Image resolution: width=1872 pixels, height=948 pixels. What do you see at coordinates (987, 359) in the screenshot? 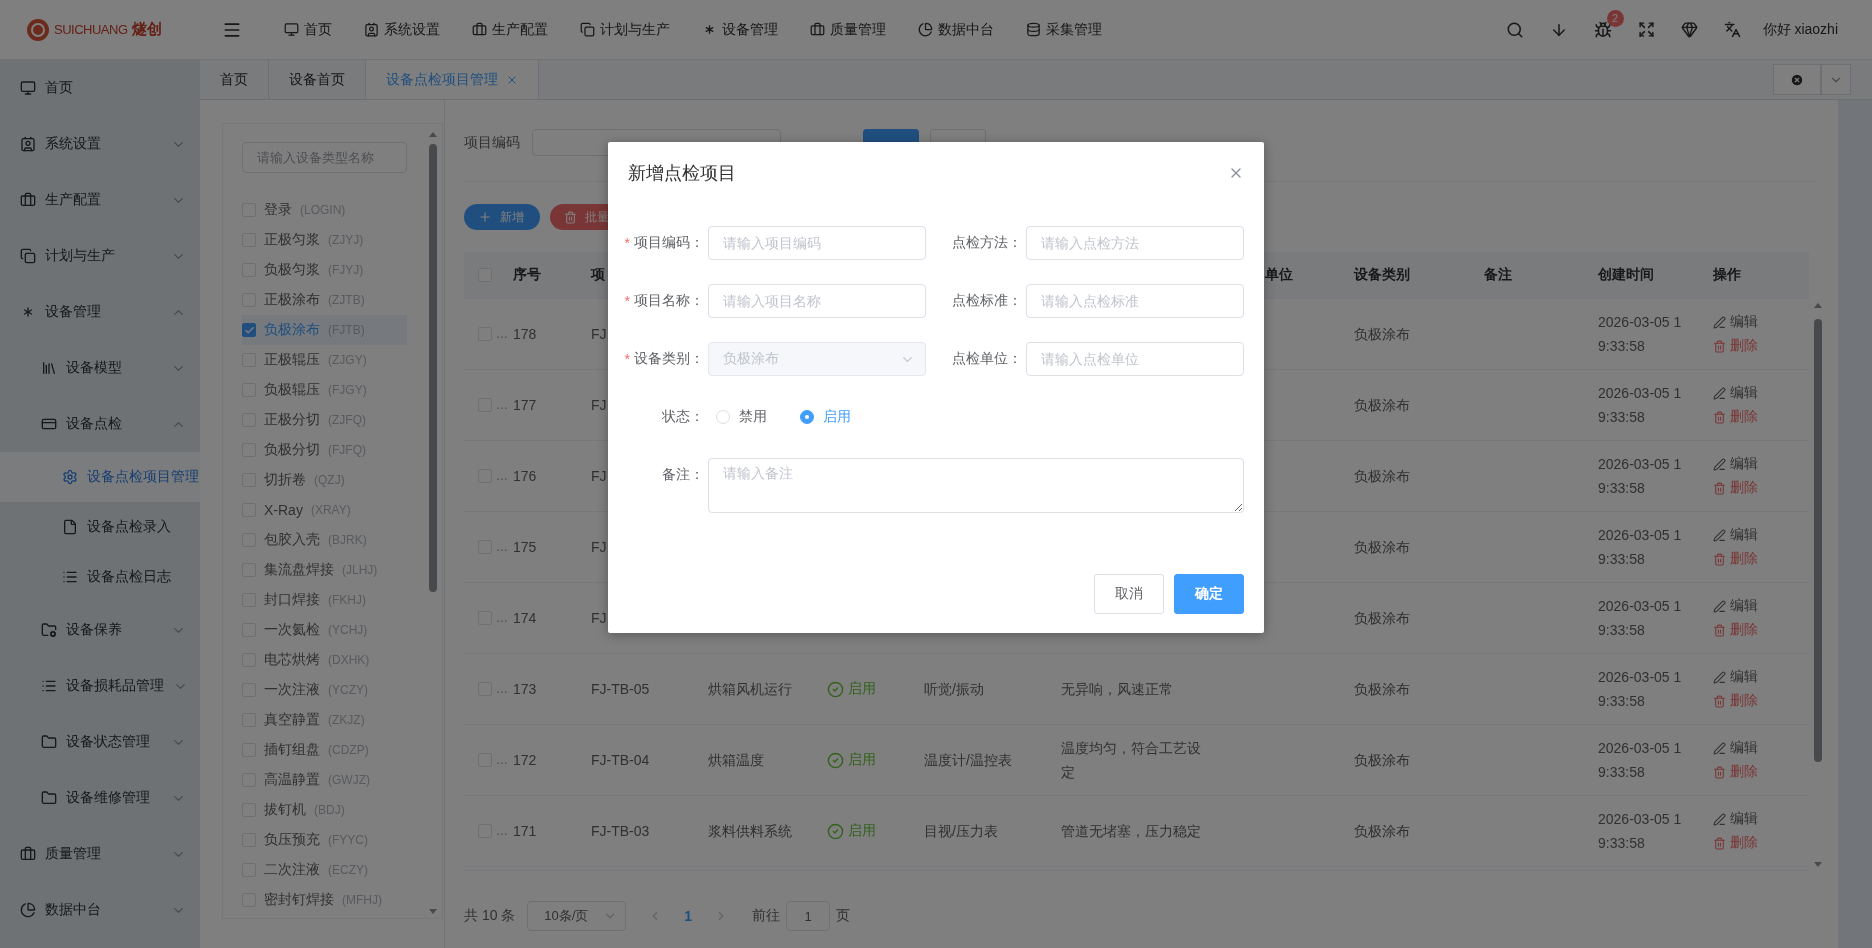
I see `field-label: 点检单位：` at bounding box center [987, 359].